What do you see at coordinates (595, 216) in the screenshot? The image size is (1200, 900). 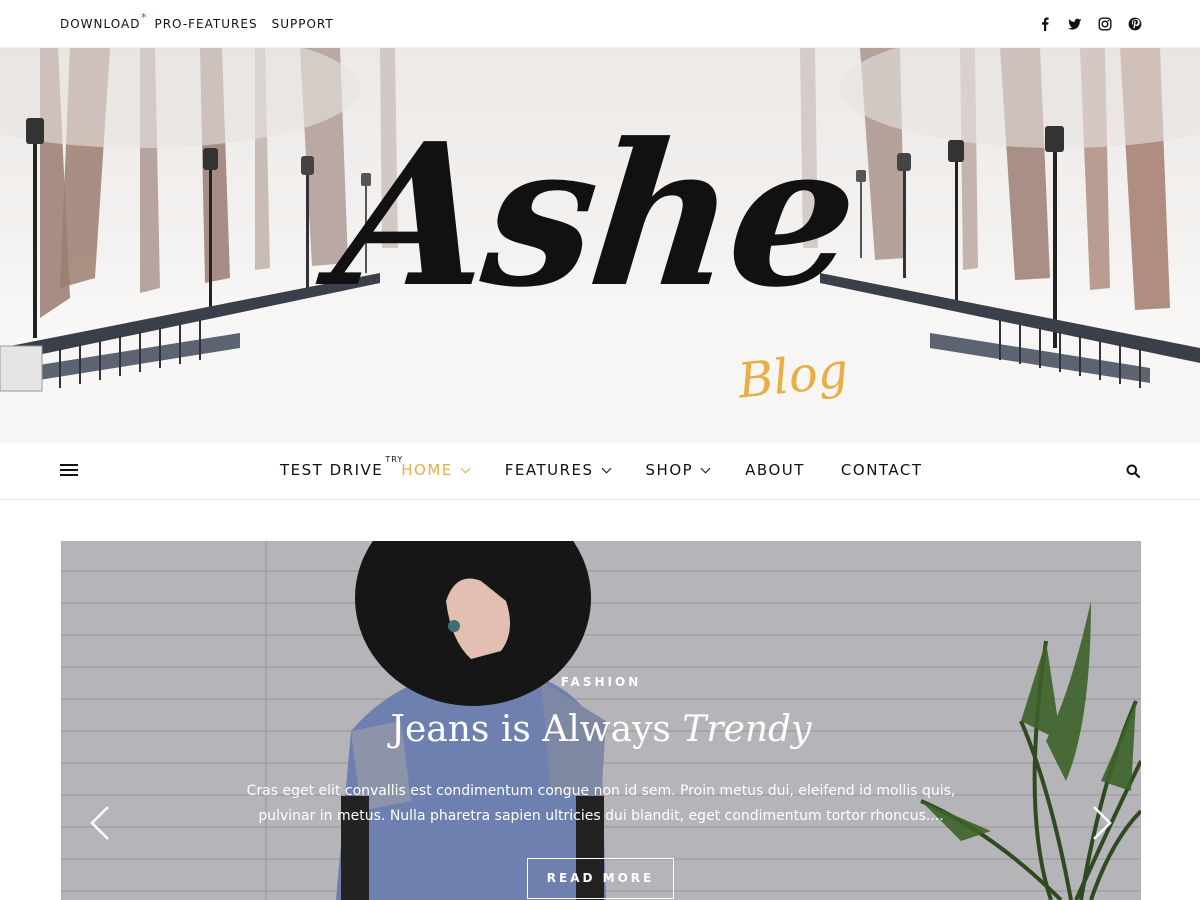 I see `site-logo: Ashe` at bounding box center [595, 216].